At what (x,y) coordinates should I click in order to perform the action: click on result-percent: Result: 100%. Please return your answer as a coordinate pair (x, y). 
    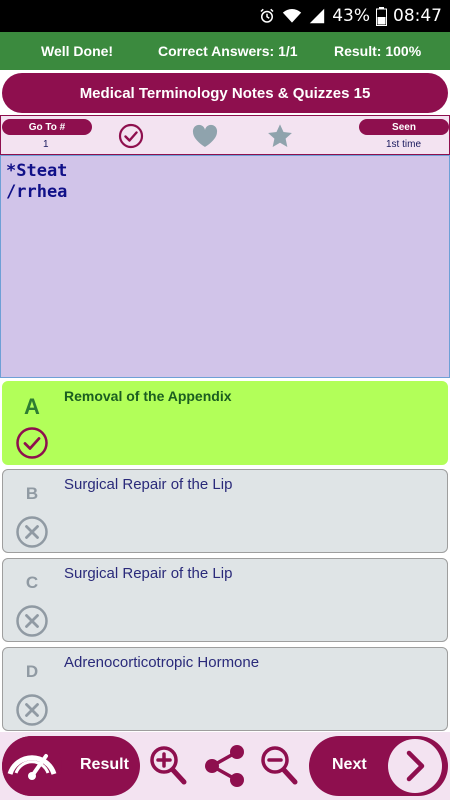
    Looking at the image, I should click on (378, 51).